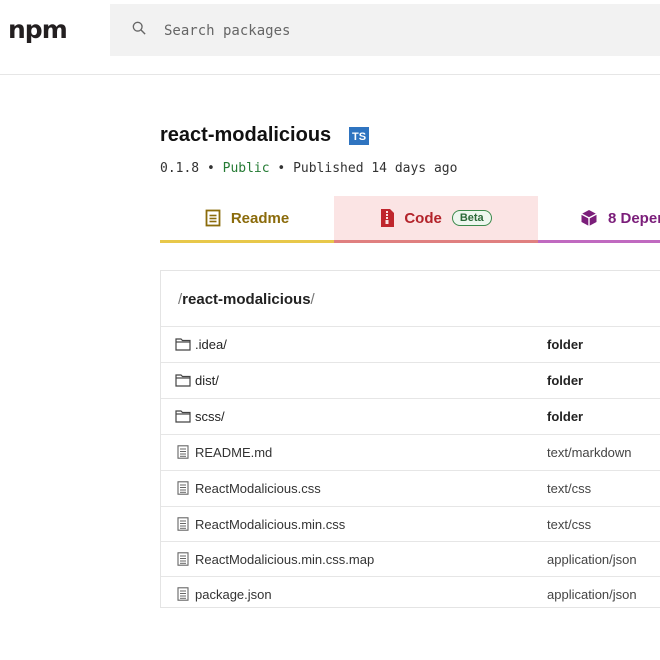 This screenshot has height=660, width=660. I want to click on search-input, so click(364, 31).